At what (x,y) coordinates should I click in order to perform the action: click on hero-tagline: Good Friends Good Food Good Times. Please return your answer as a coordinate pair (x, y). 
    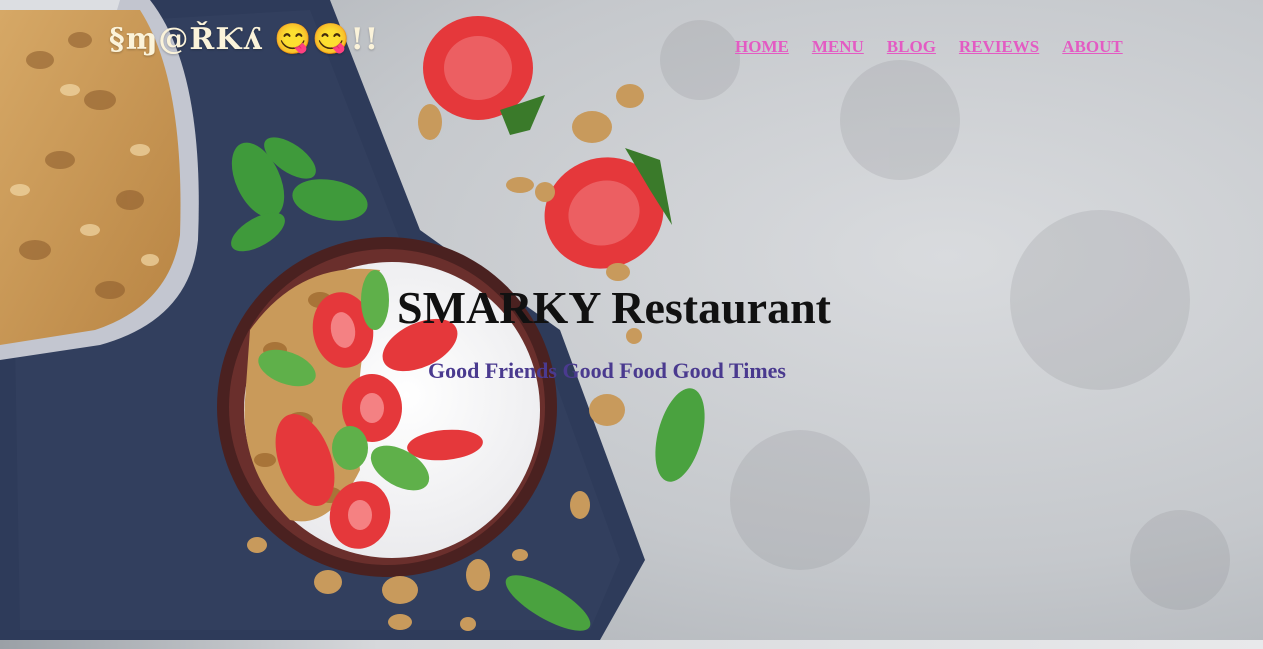
    Looking at the image, I should click on (607, 370).